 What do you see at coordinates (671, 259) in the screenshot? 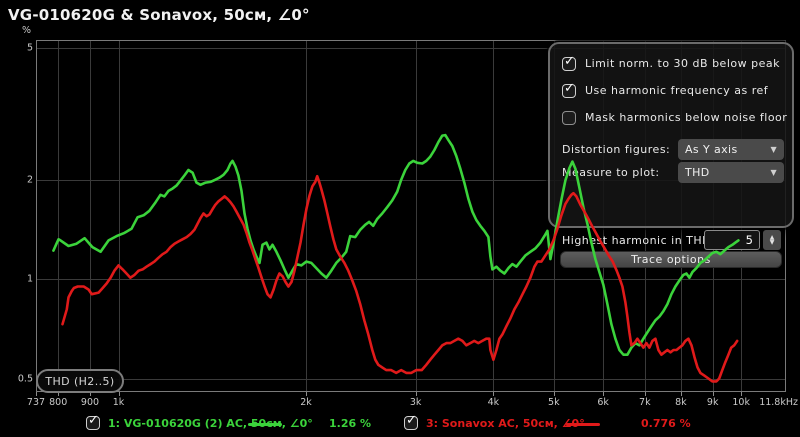
I see `trace-options-button: Trace options` at bounding box center [671, 259].